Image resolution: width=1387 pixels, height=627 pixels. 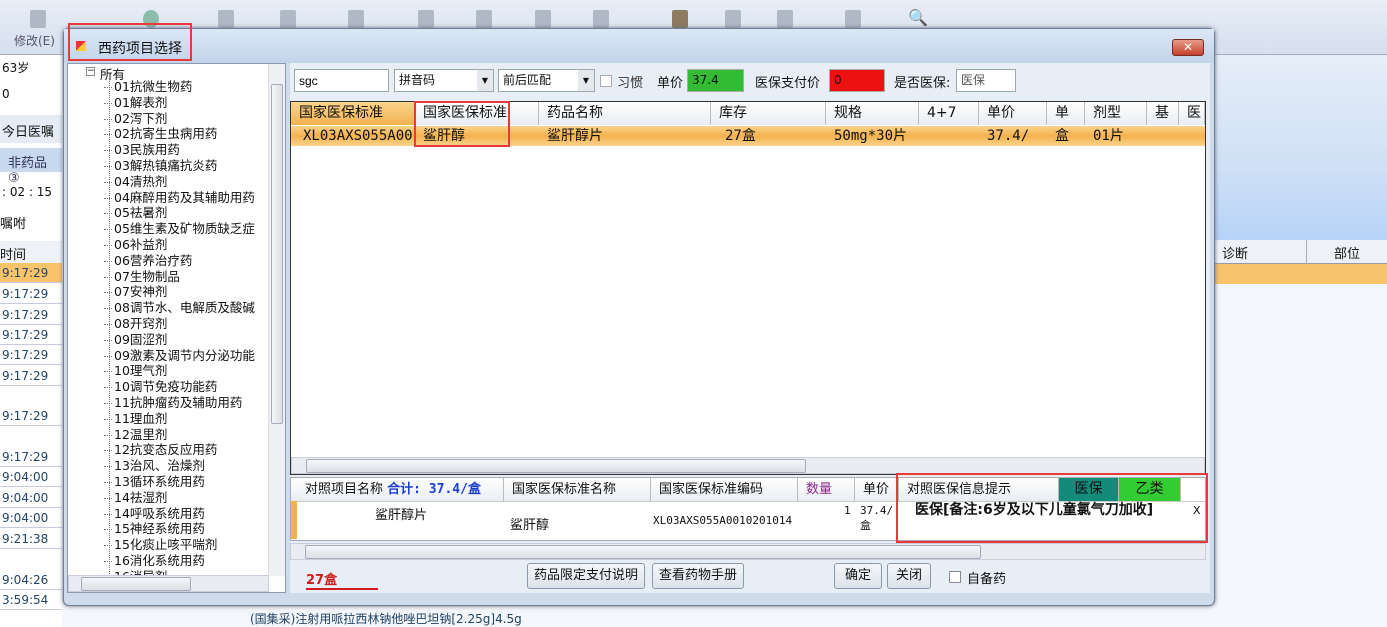 What do you see at coordinates (1192, 113) in the screenshot?
I see `col-header: 医` at bounding box center [1192, 113].